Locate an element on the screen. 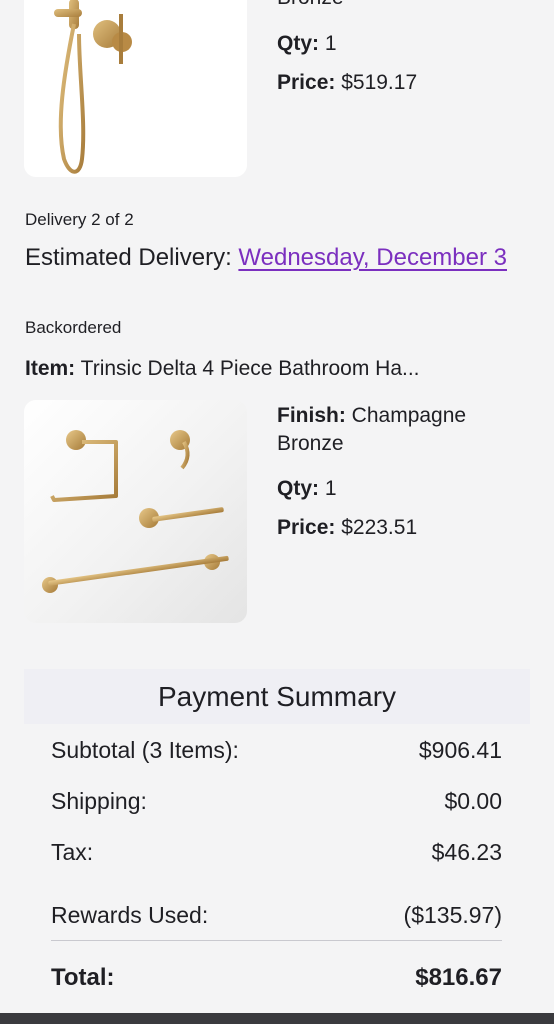 Image resolution: width=554 pixels, height=1024 pixels. estimated-delivery-label: Estimated Delivery: is located at coordinates (128, 257).